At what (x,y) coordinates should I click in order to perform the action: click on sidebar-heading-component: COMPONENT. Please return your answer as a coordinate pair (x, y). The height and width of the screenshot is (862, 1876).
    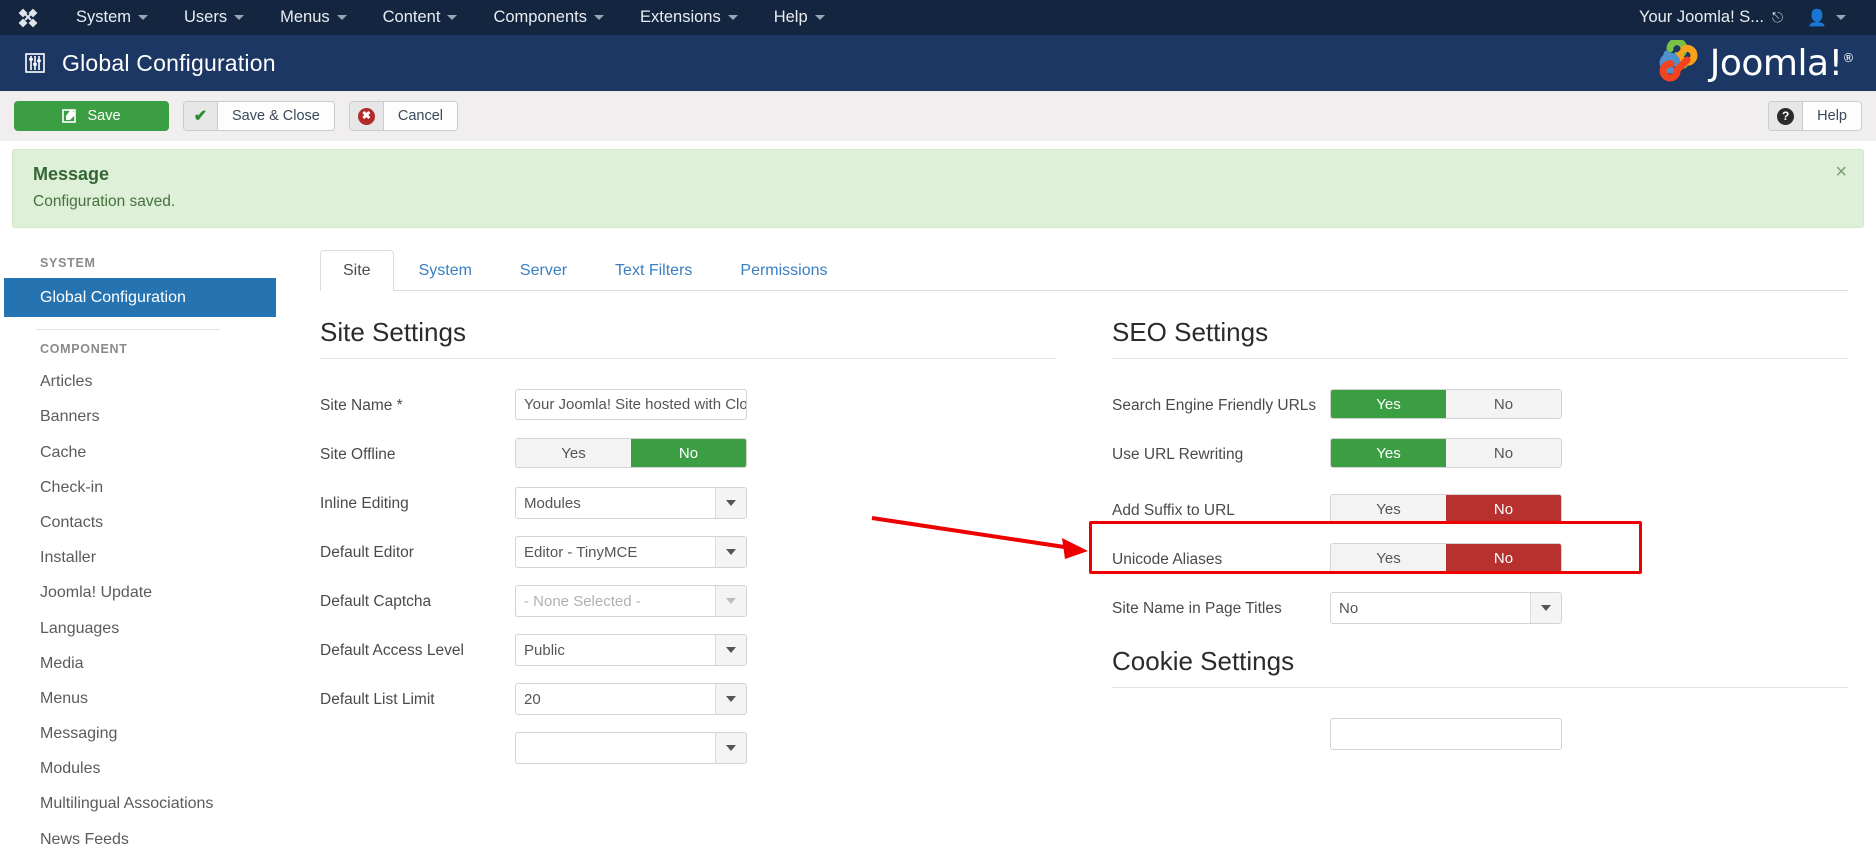
    Looking at the image, I should click on (84, 349).